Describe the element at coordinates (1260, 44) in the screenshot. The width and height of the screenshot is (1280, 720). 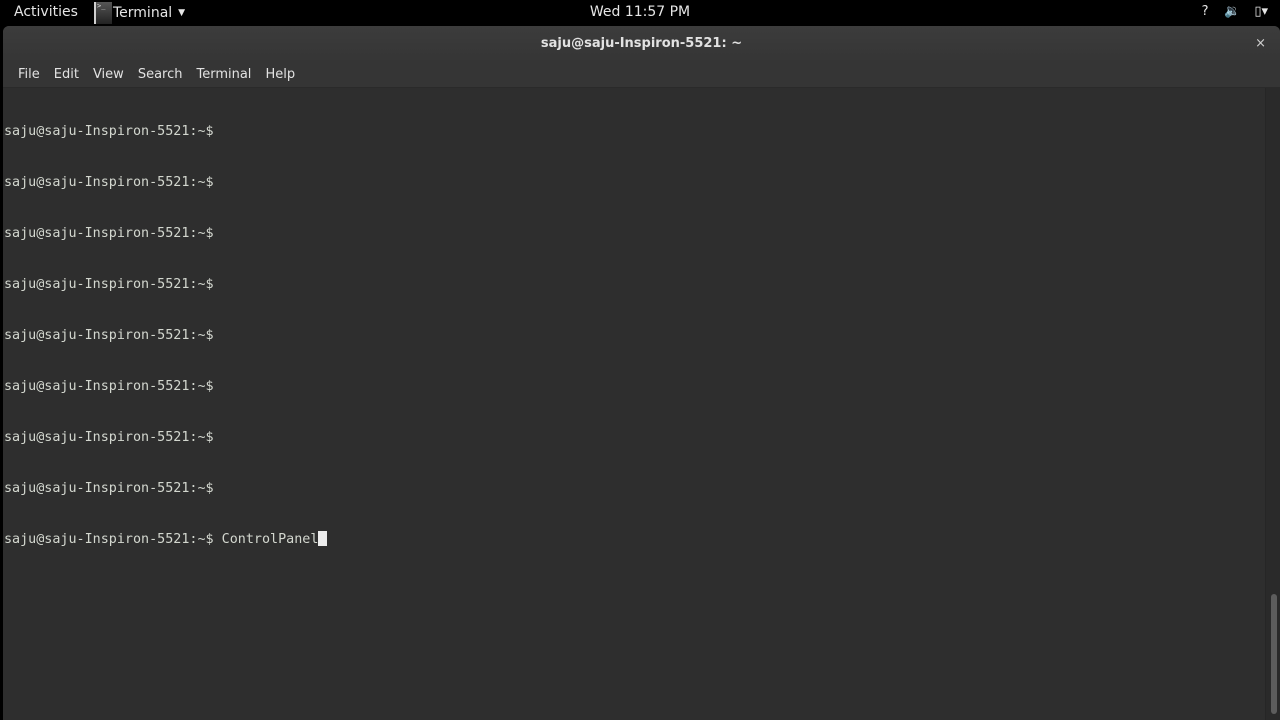
I see `close-icon: ×` at that location.